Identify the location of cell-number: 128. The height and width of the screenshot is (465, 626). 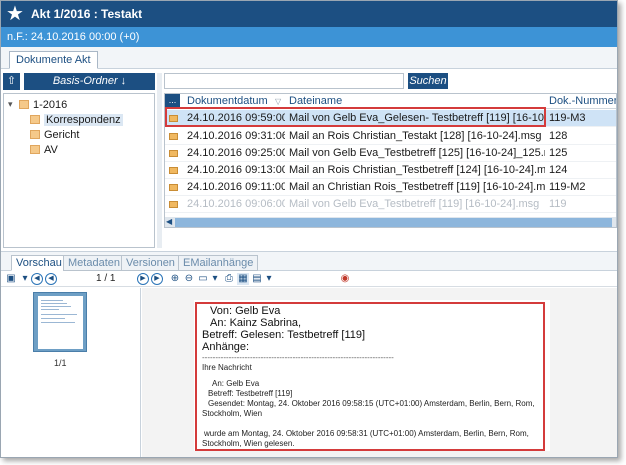
(558, 136).